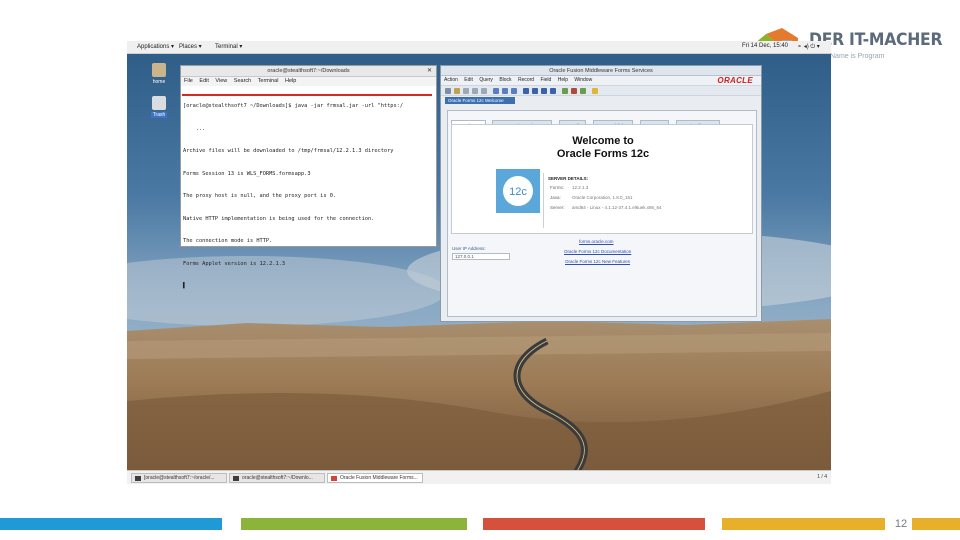 Image resolution: width=960 pixels, height=540 pixels. What do you see at coordinates (308, 71) in the screenshot?
I see `terminal-titlebar: oracle@stealthsoft7:~/Downloads ✕` at bounding box center [308, 71].